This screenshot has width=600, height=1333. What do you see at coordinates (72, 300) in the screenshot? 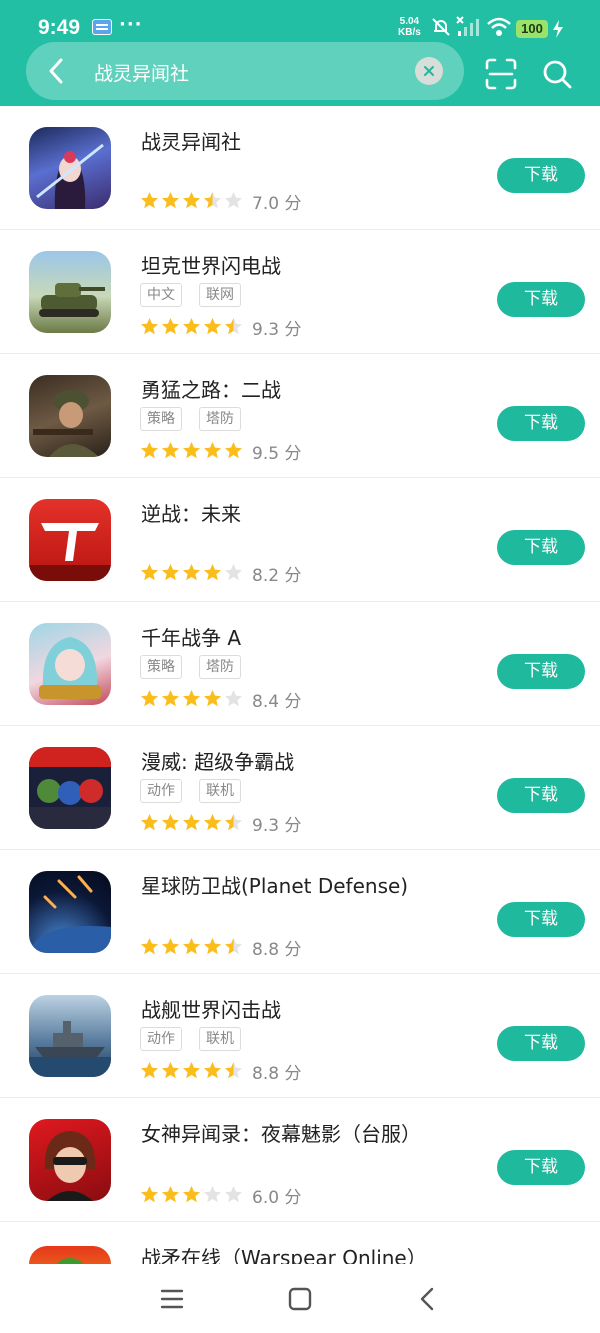
I see `tank-icon` at bounding box center [72, 300].